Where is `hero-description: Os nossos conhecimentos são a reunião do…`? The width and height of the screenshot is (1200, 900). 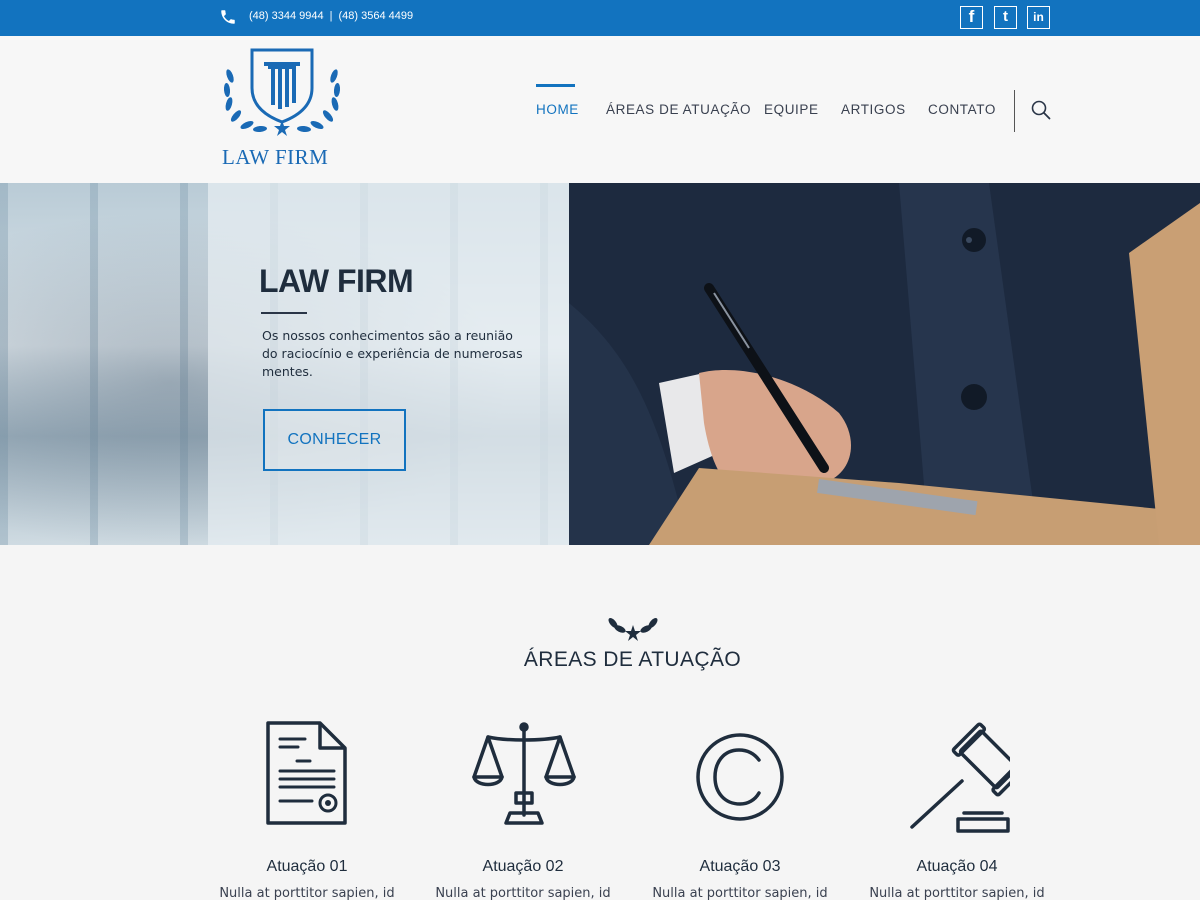 hero-description: Os nossos conhecimentos são a reunião do… is located at coordinates (392, 353).